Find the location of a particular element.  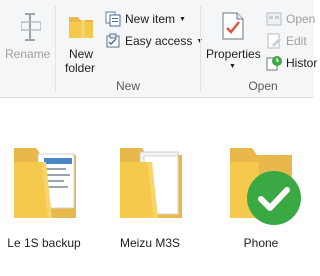

edit-label: Edit is located at coordinates (296, 41).